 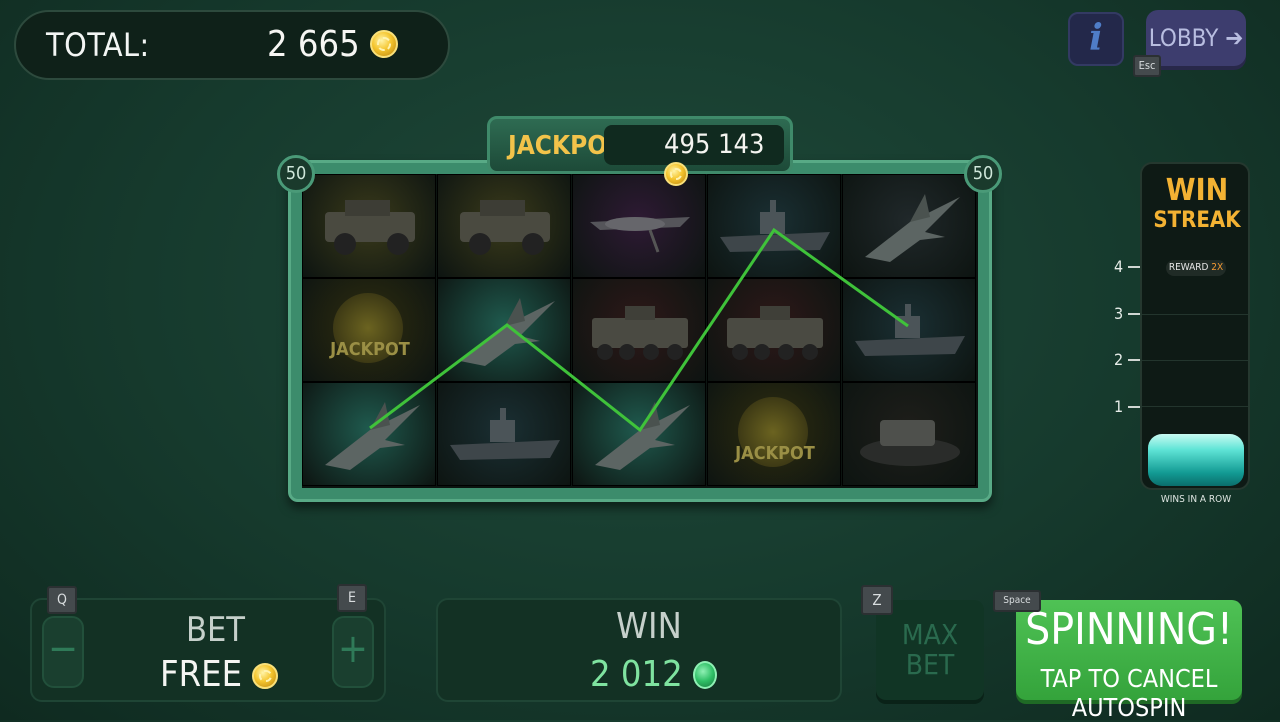 I want to click on spin-subtitle: TAP TO CANCEL AUTOSPIN, so click(x=1129, y=693).